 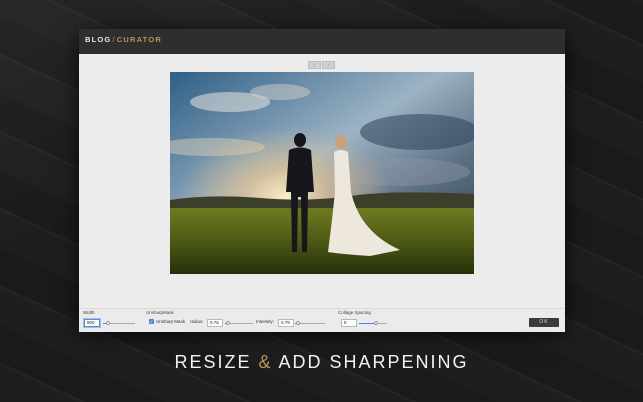 I want to click on collage-spacing-label: Collage Spacing, so click(x=354, y=312).